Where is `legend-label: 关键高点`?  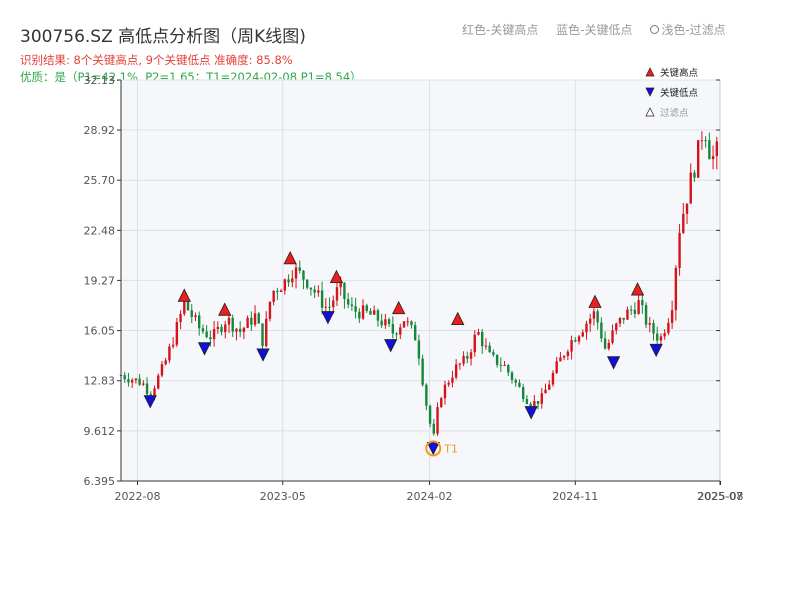 legend-label: 关键高点 is located at coordinates (679, 73).